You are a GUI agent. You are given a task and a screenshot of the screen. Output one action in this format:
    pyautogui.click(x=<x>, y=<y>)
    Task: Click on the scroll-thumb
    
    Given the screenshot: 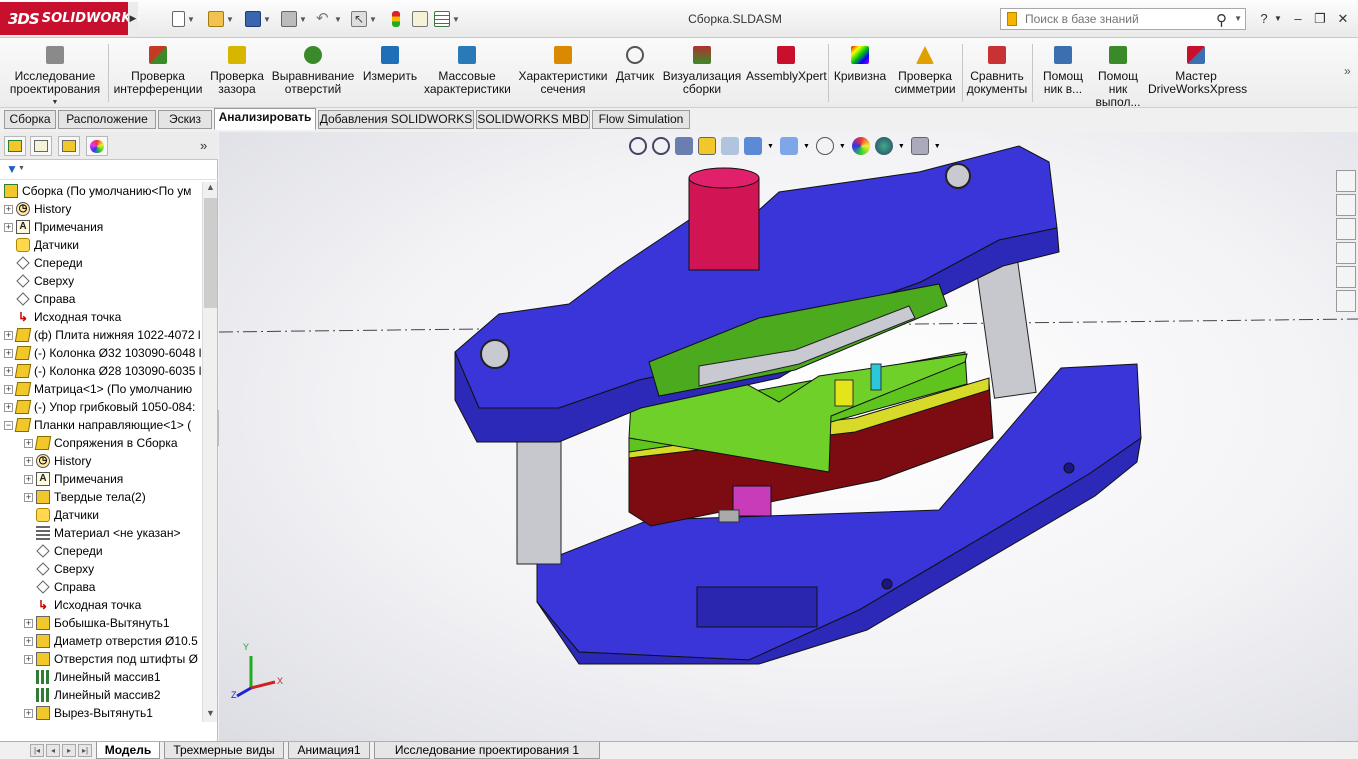 What is the action you would take?
    pyautogui.click(x=210, y=253)
    